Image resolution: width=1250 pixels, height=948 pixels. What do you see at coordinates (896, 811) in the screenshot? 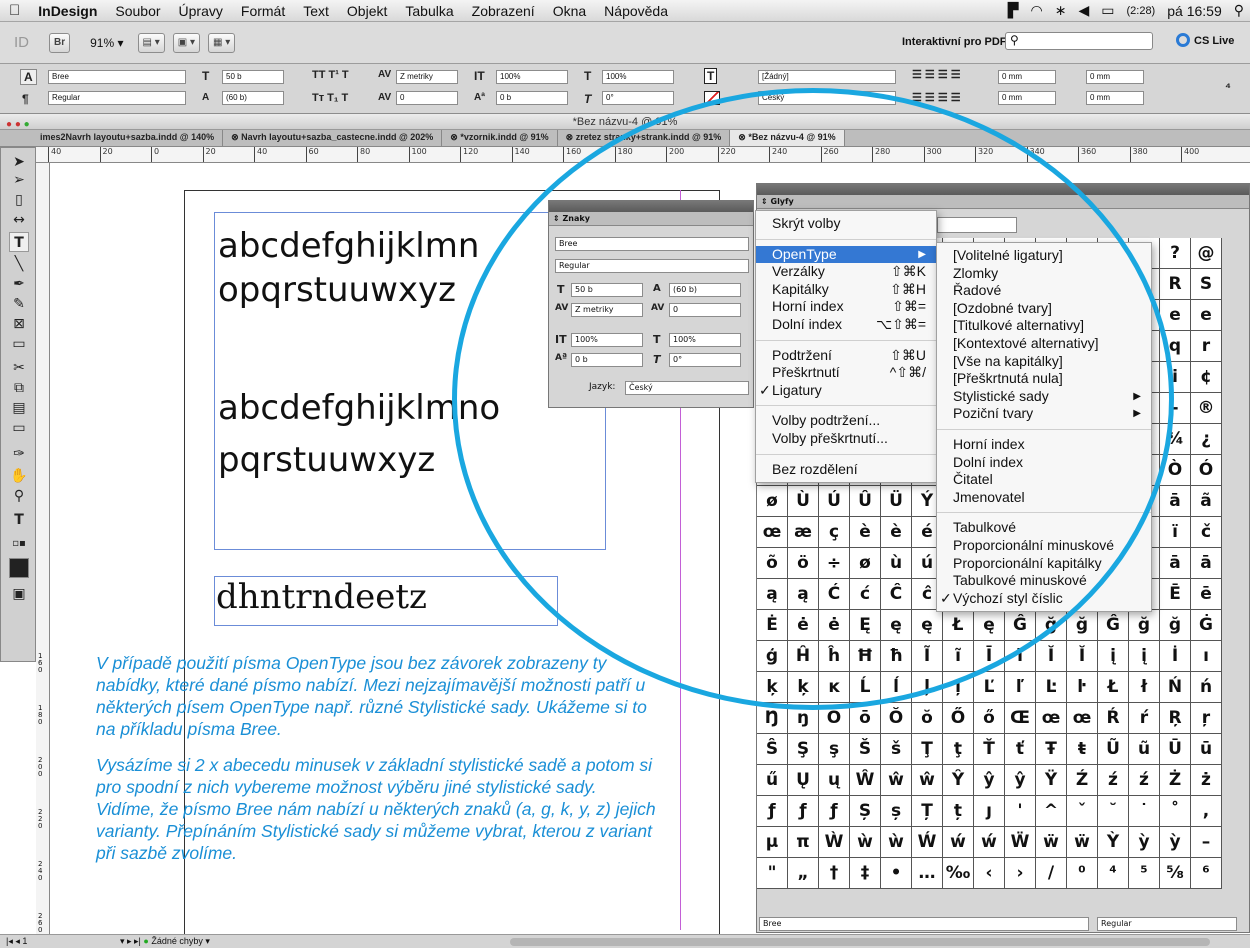
I see `glyph-cell: ș` at bounding box center [896, 811].